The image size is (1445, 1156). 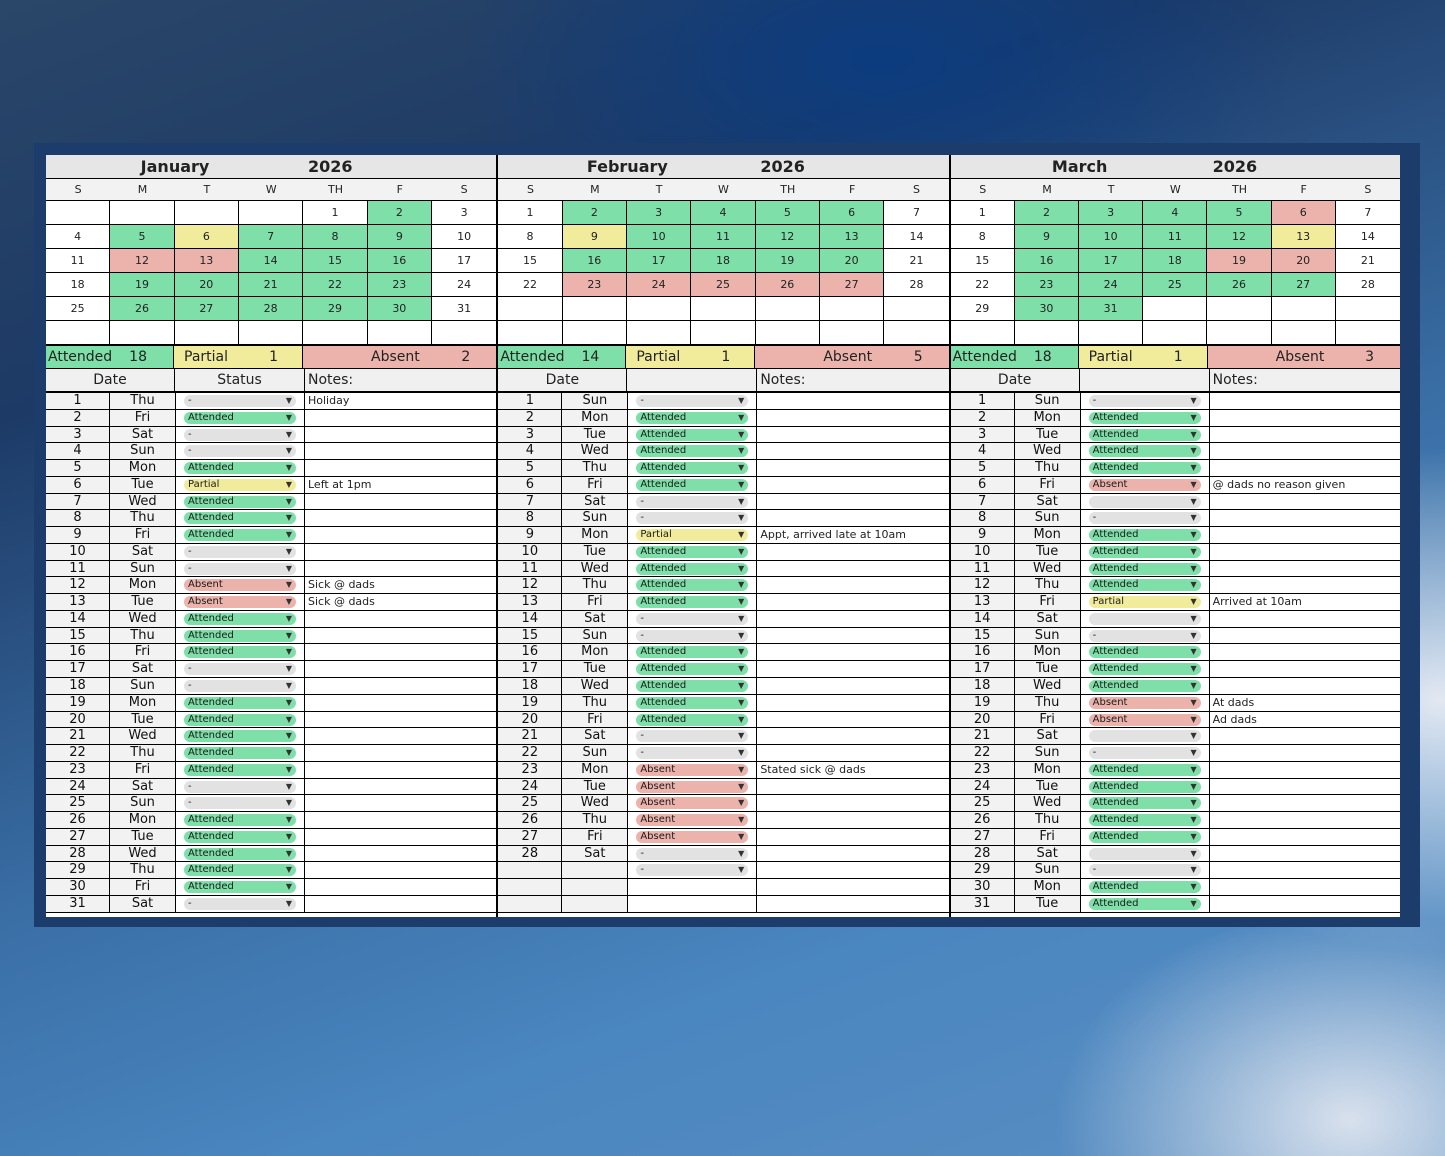 I want to click on weekday-cell, so click(x=595, y=887).